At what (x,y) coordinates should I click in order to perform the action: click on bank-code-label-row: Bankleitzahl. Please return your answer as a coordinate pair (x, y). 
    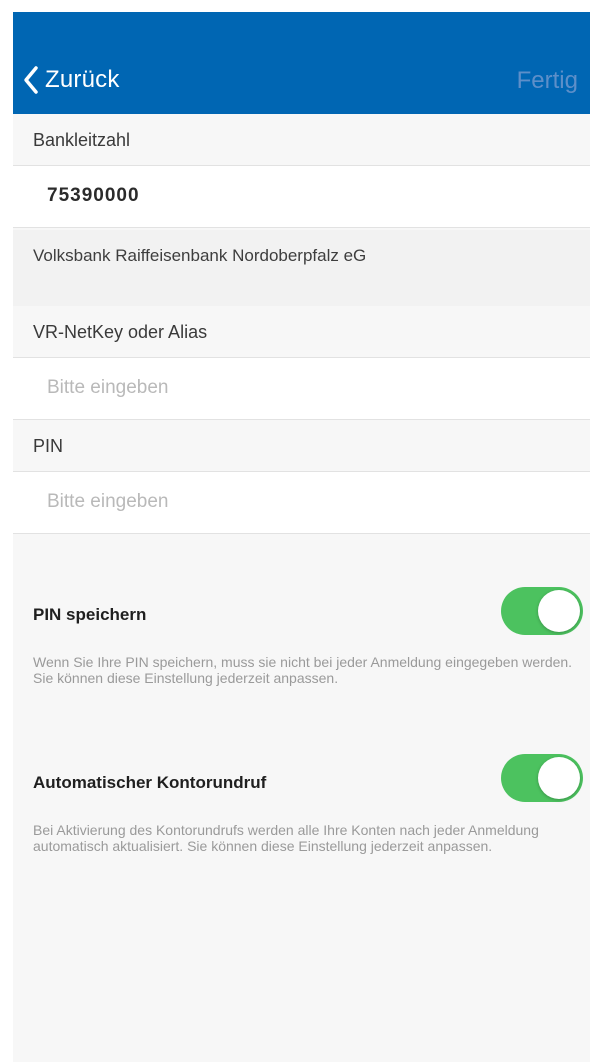
    Looking at the image, I should click on (301, 140).